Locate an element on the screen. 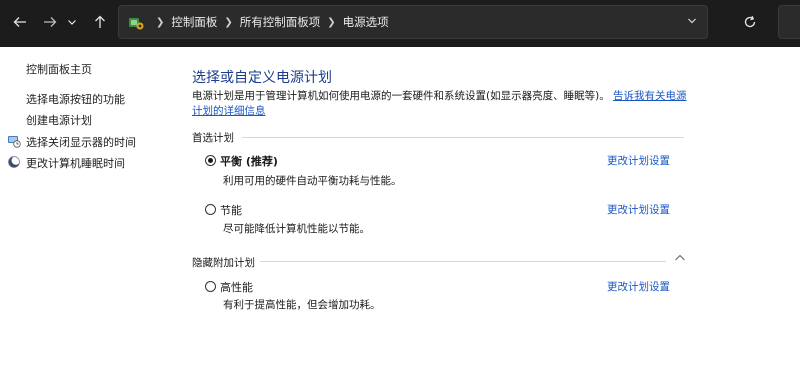  plan-power-saver-name: 节能 is located at coordinates (231, 210).